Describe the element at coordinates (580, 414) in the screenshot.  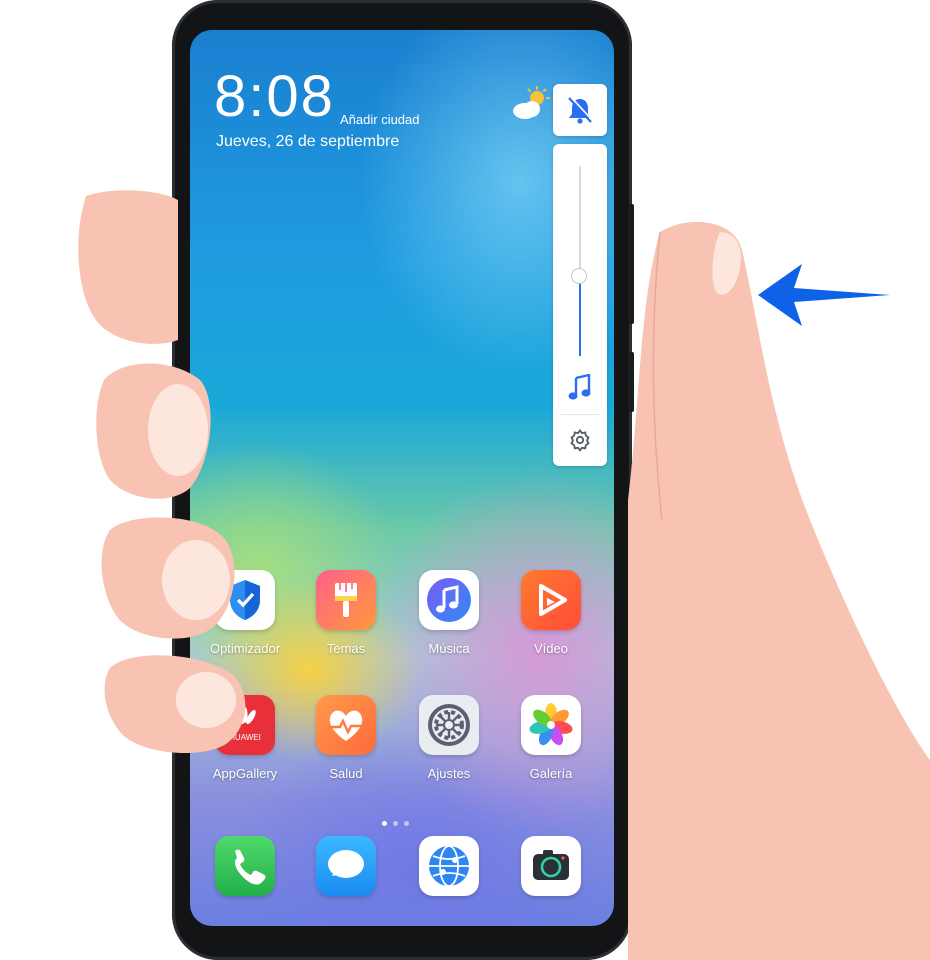
I see `volume-divider` at that location.